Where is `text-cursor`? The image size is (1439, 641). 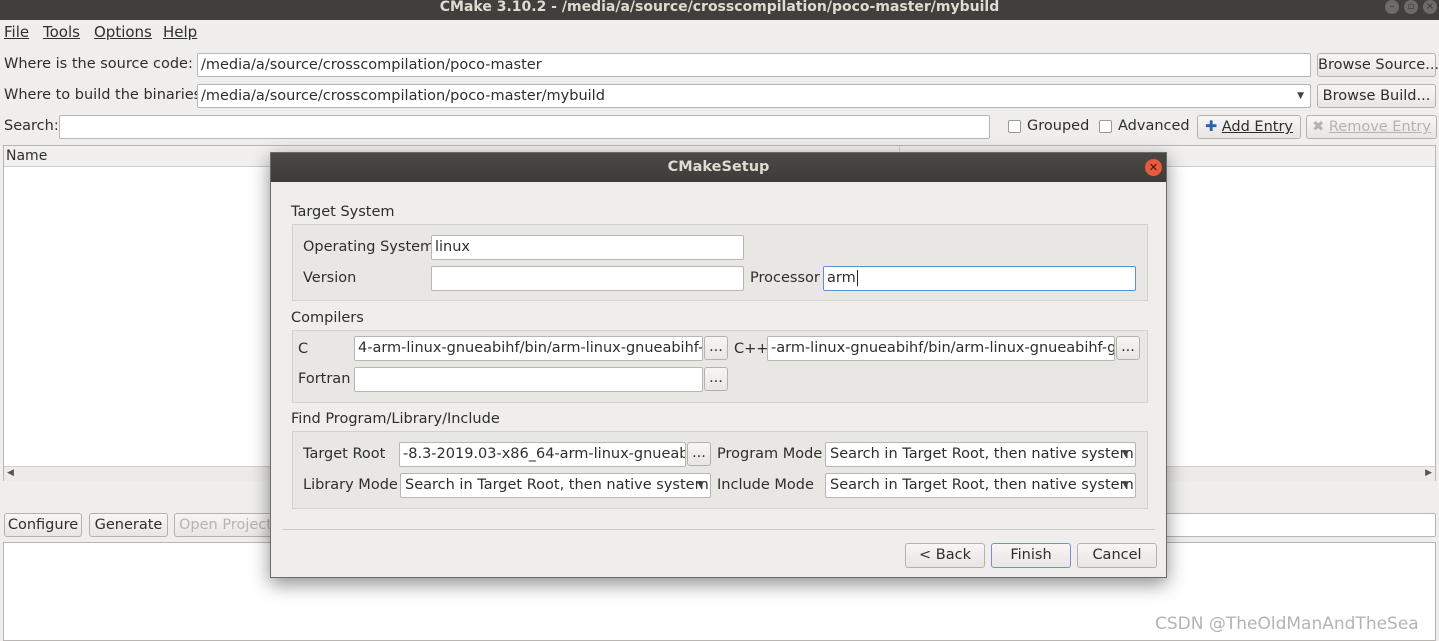 text-cursor is located at coordinates (857, 278).